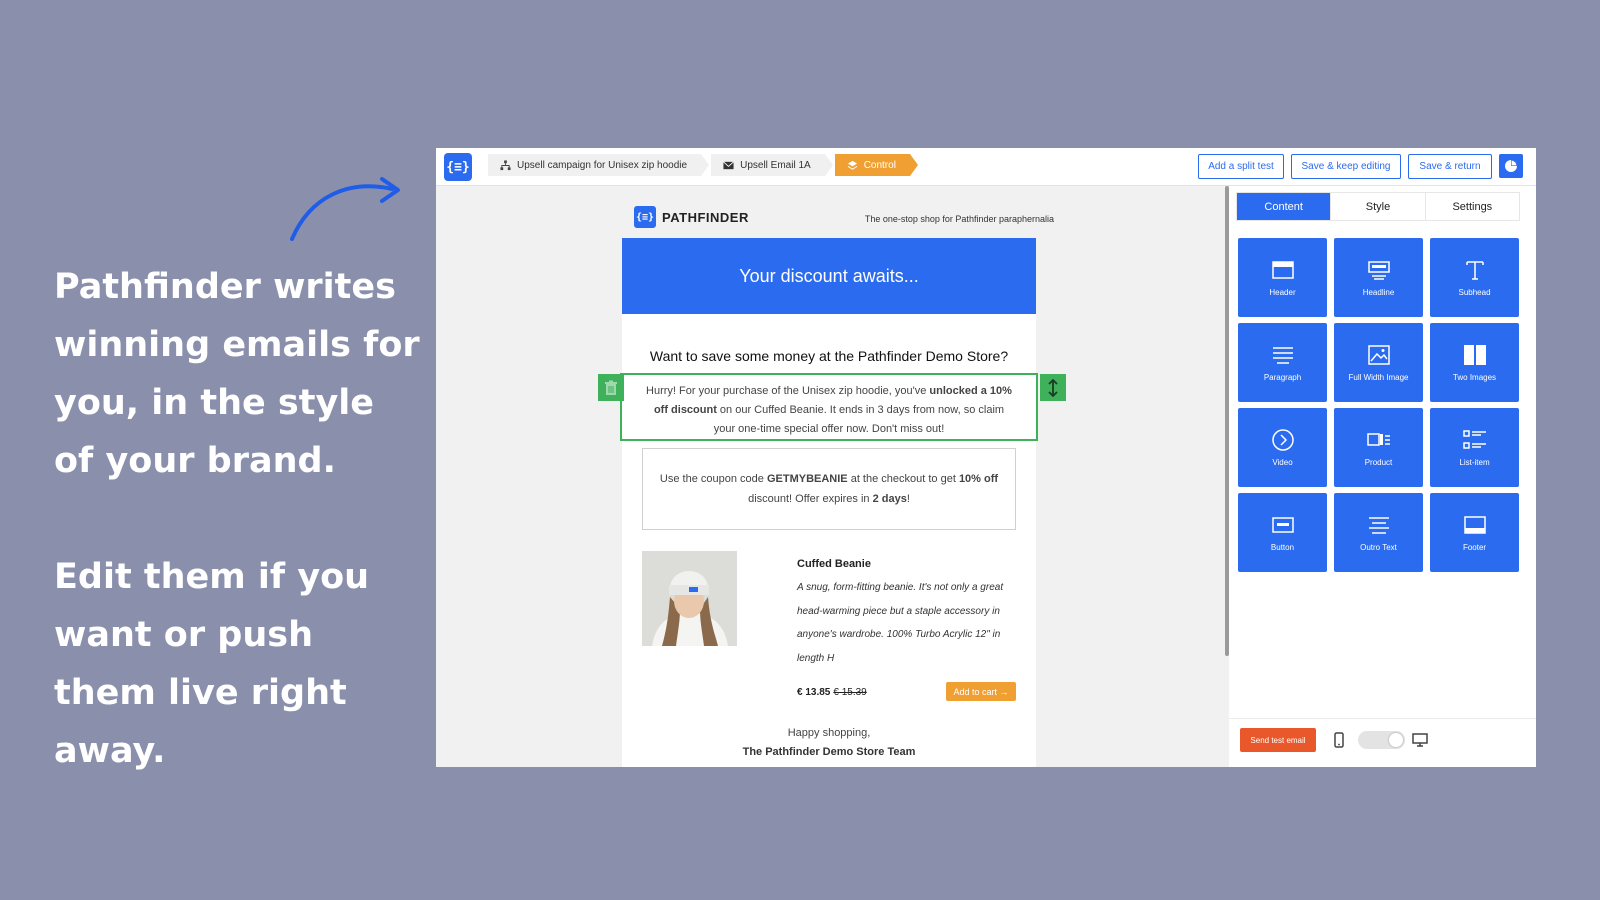  I want to click on block-footer: Footer, so click(1474, 532).